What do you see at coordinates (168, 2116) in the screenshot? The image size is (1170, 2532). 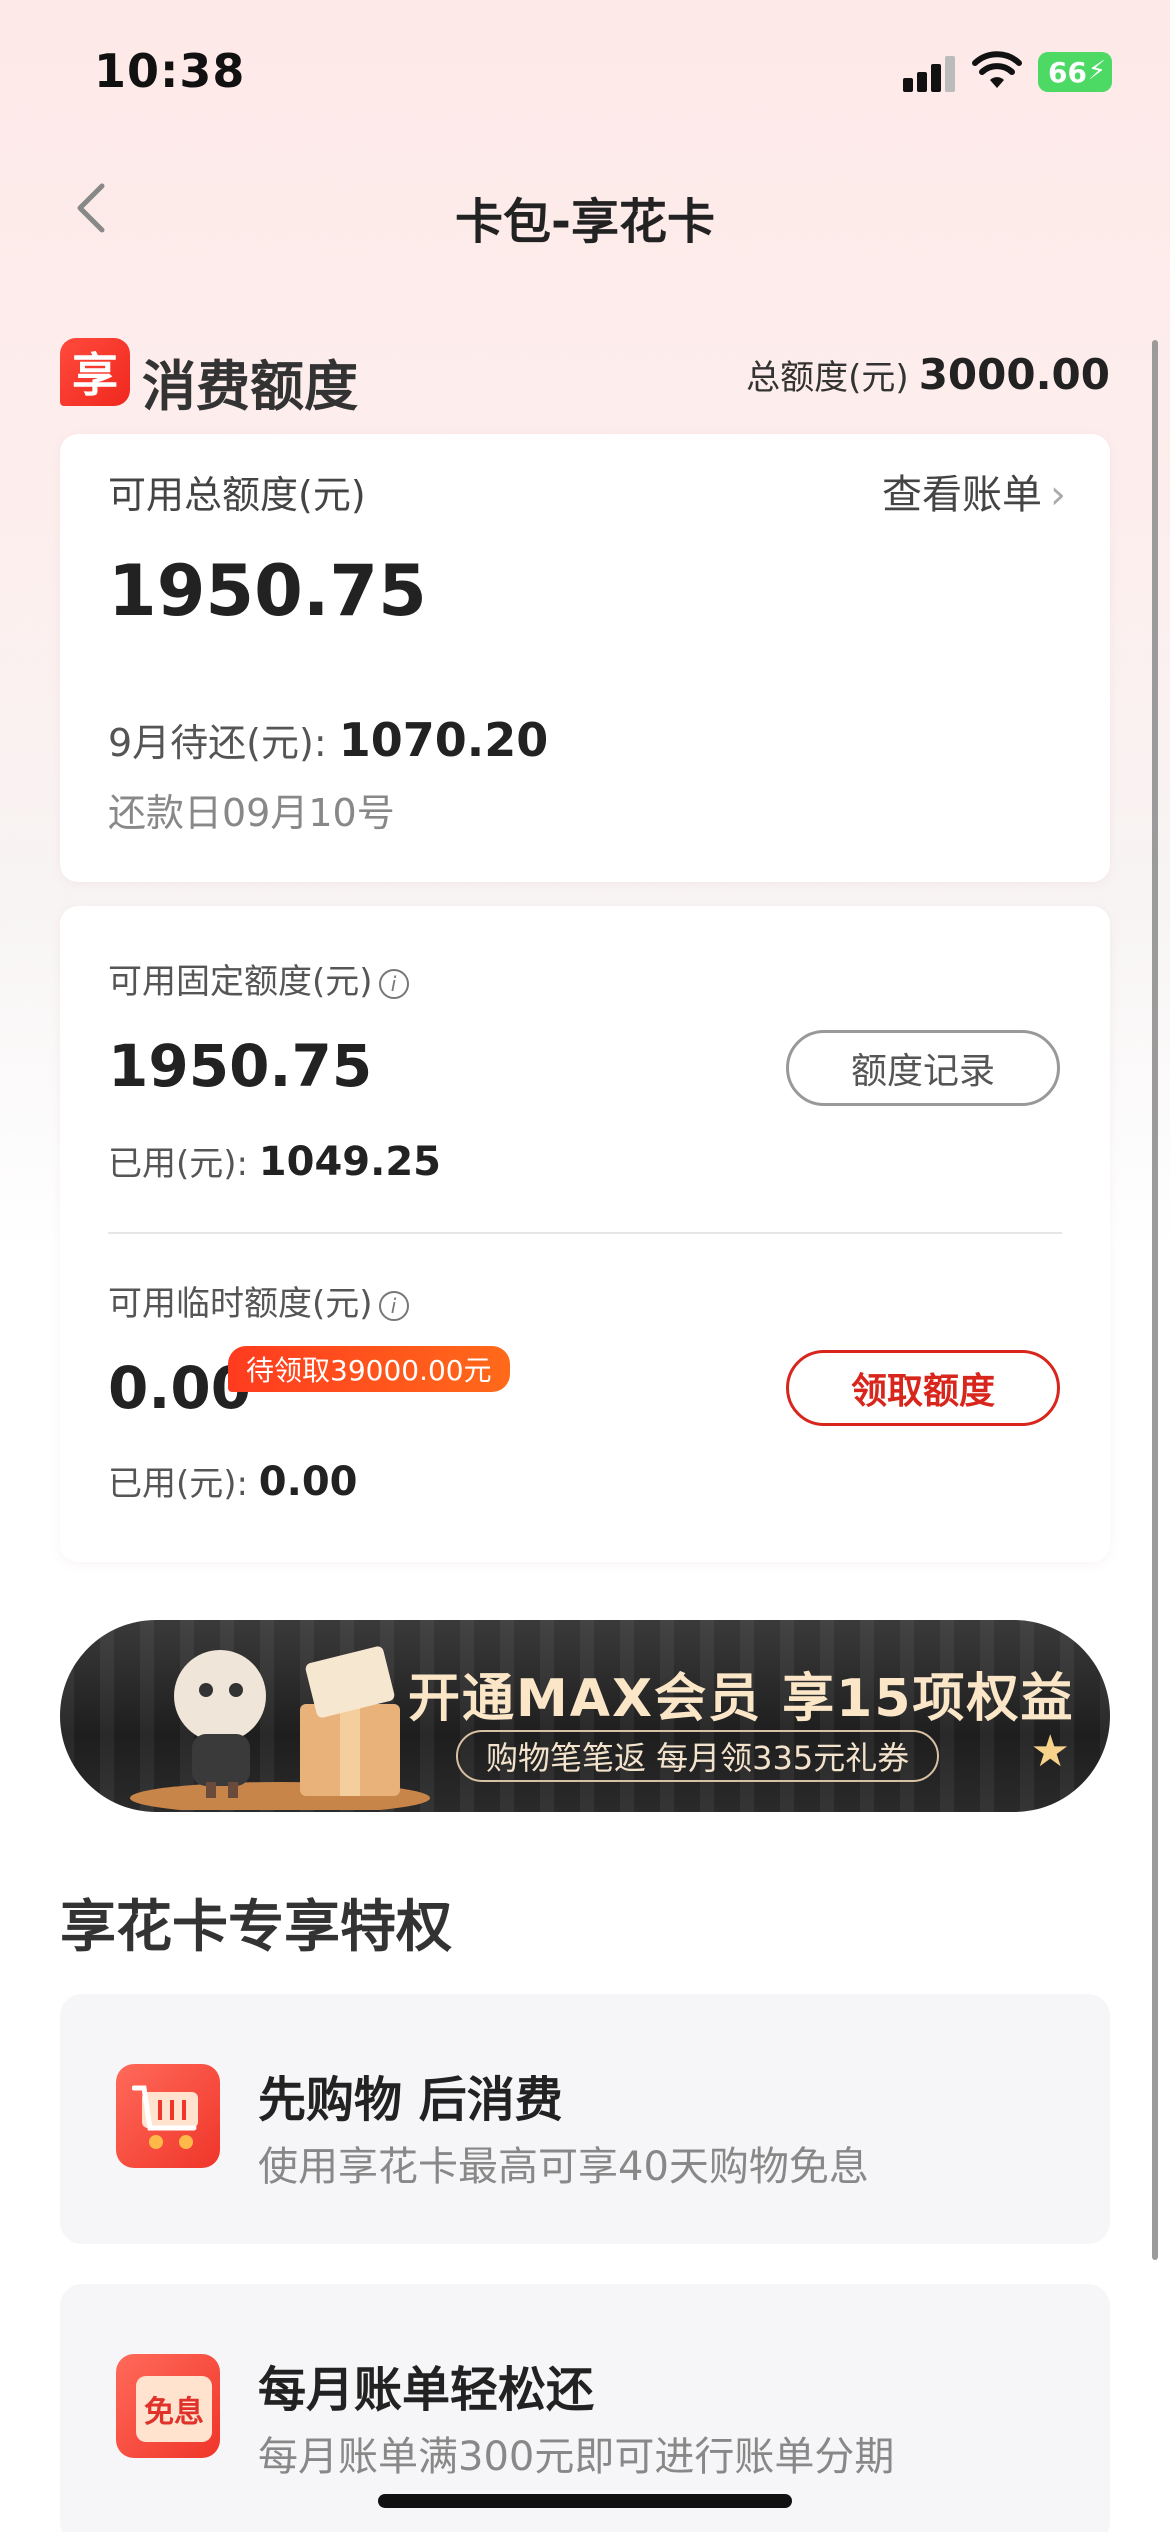 I see `cart-icon` at bounding box center [168, 2116].